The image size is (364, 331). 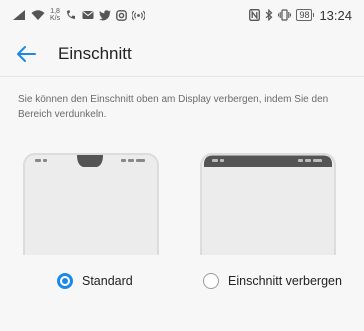 I want to click on hotspot-icon, so click(x=139, y=15).